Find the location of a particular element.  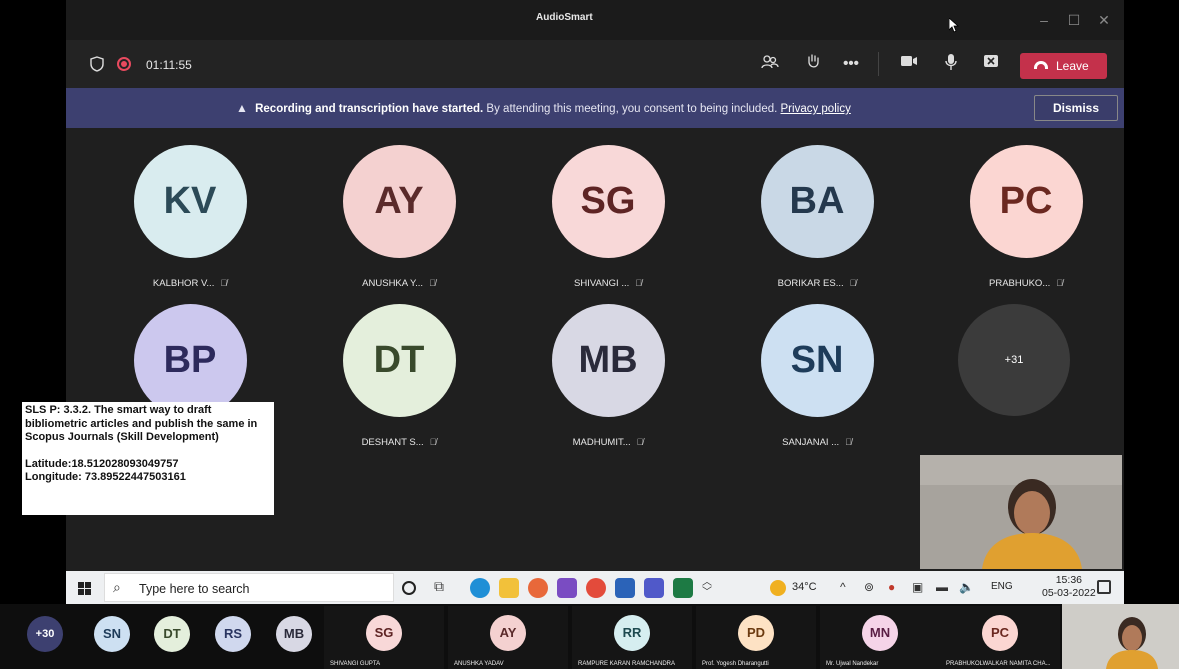

strip-video-tile: PD Prof. Yogesh Dharangutti is located at coordinates (756, 637).